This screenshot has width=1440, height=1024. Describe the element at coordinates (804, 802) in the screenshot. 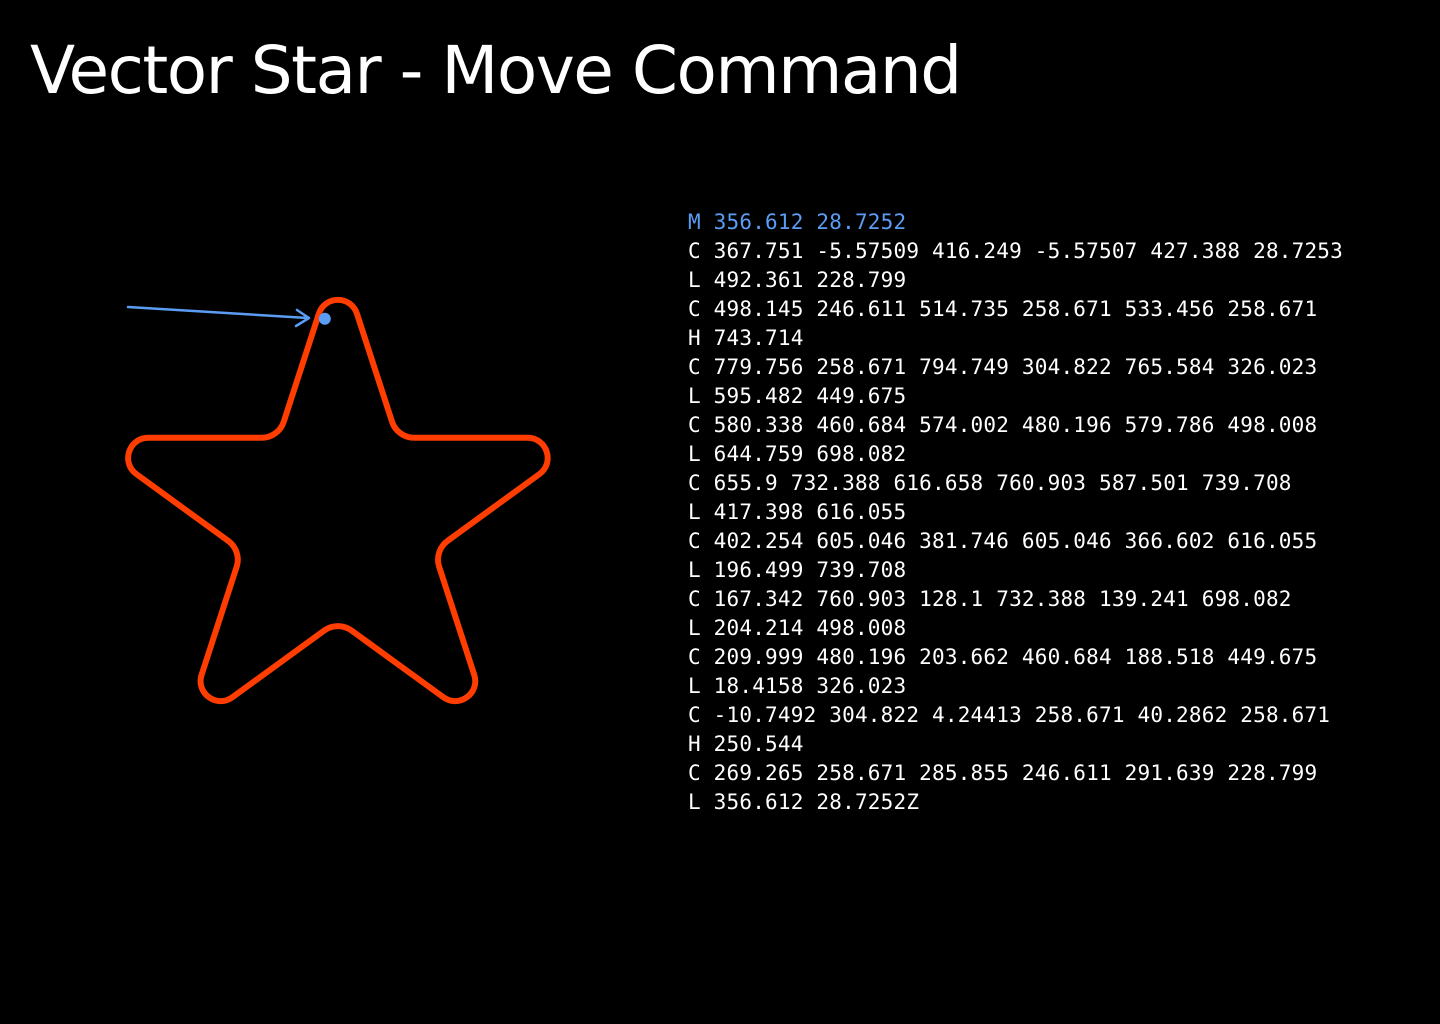

I see `path-command-line: L 356.612 28.7252Z` at that location.